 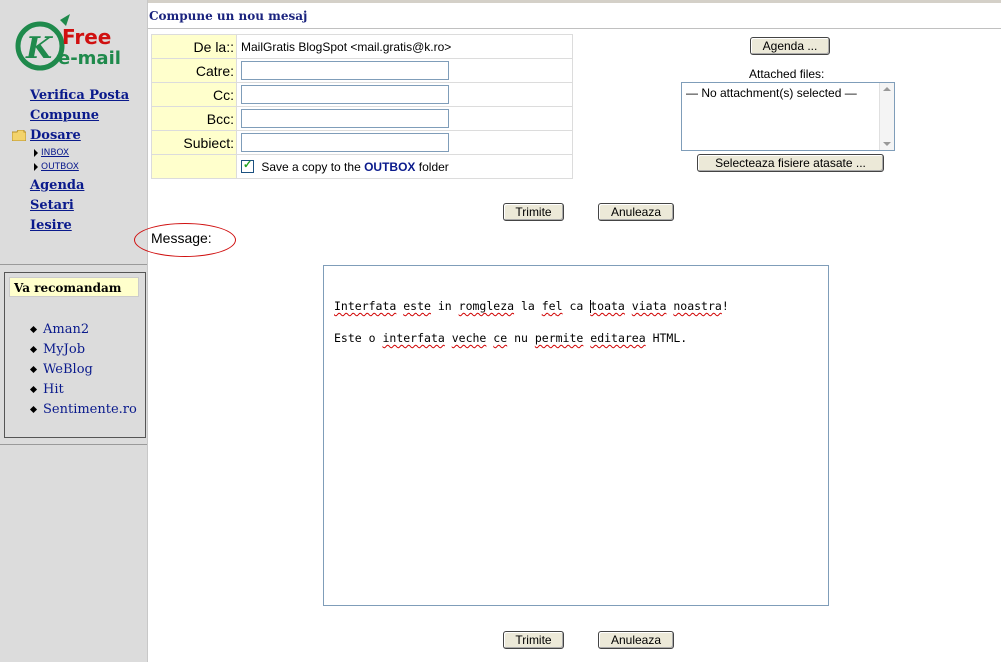 I want to click on message-word: romgleza, so click(x=486, y=306).